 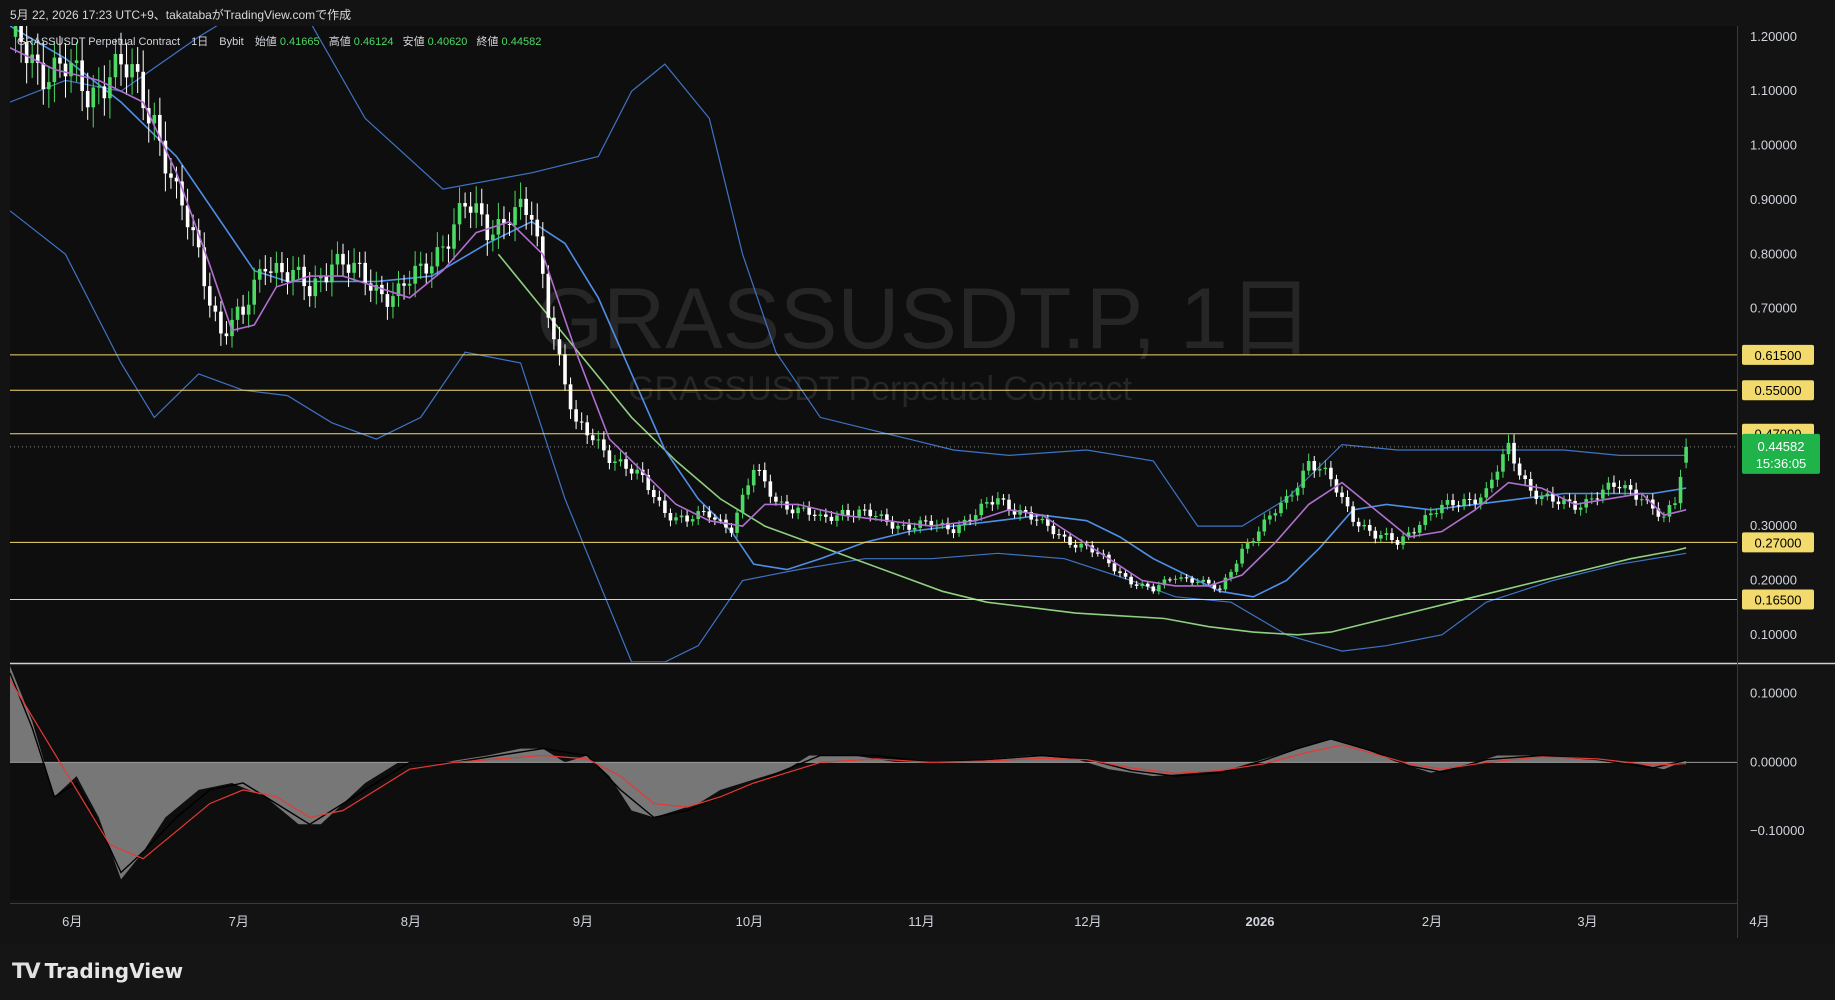 What do you see at coordinates (1773, 36) in the screenshot?
I see `price-tick-label: 1.20000` at bounding box center [1773, 36].